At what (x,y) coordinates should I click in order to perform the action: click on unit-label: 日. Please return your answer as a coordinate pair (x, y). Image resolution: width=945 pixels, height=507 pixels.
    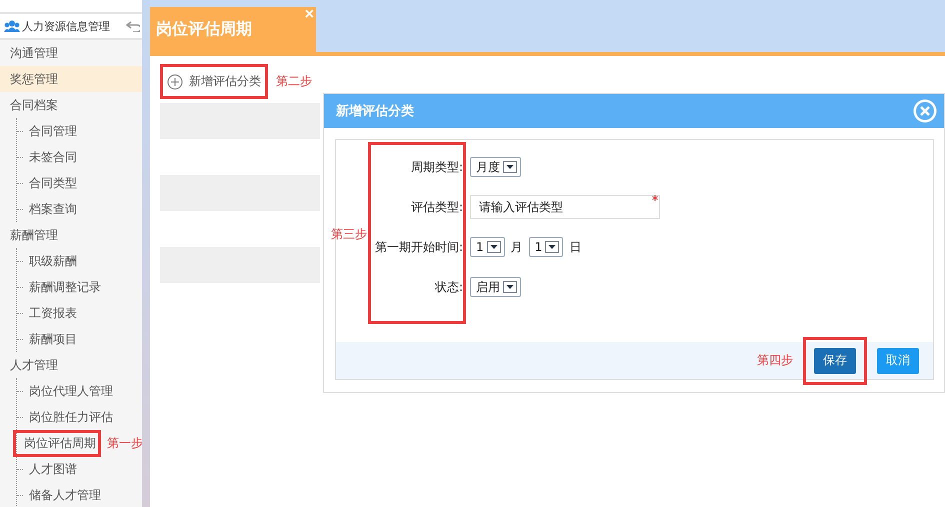
    Looking at the image, I should click on (575, 247).